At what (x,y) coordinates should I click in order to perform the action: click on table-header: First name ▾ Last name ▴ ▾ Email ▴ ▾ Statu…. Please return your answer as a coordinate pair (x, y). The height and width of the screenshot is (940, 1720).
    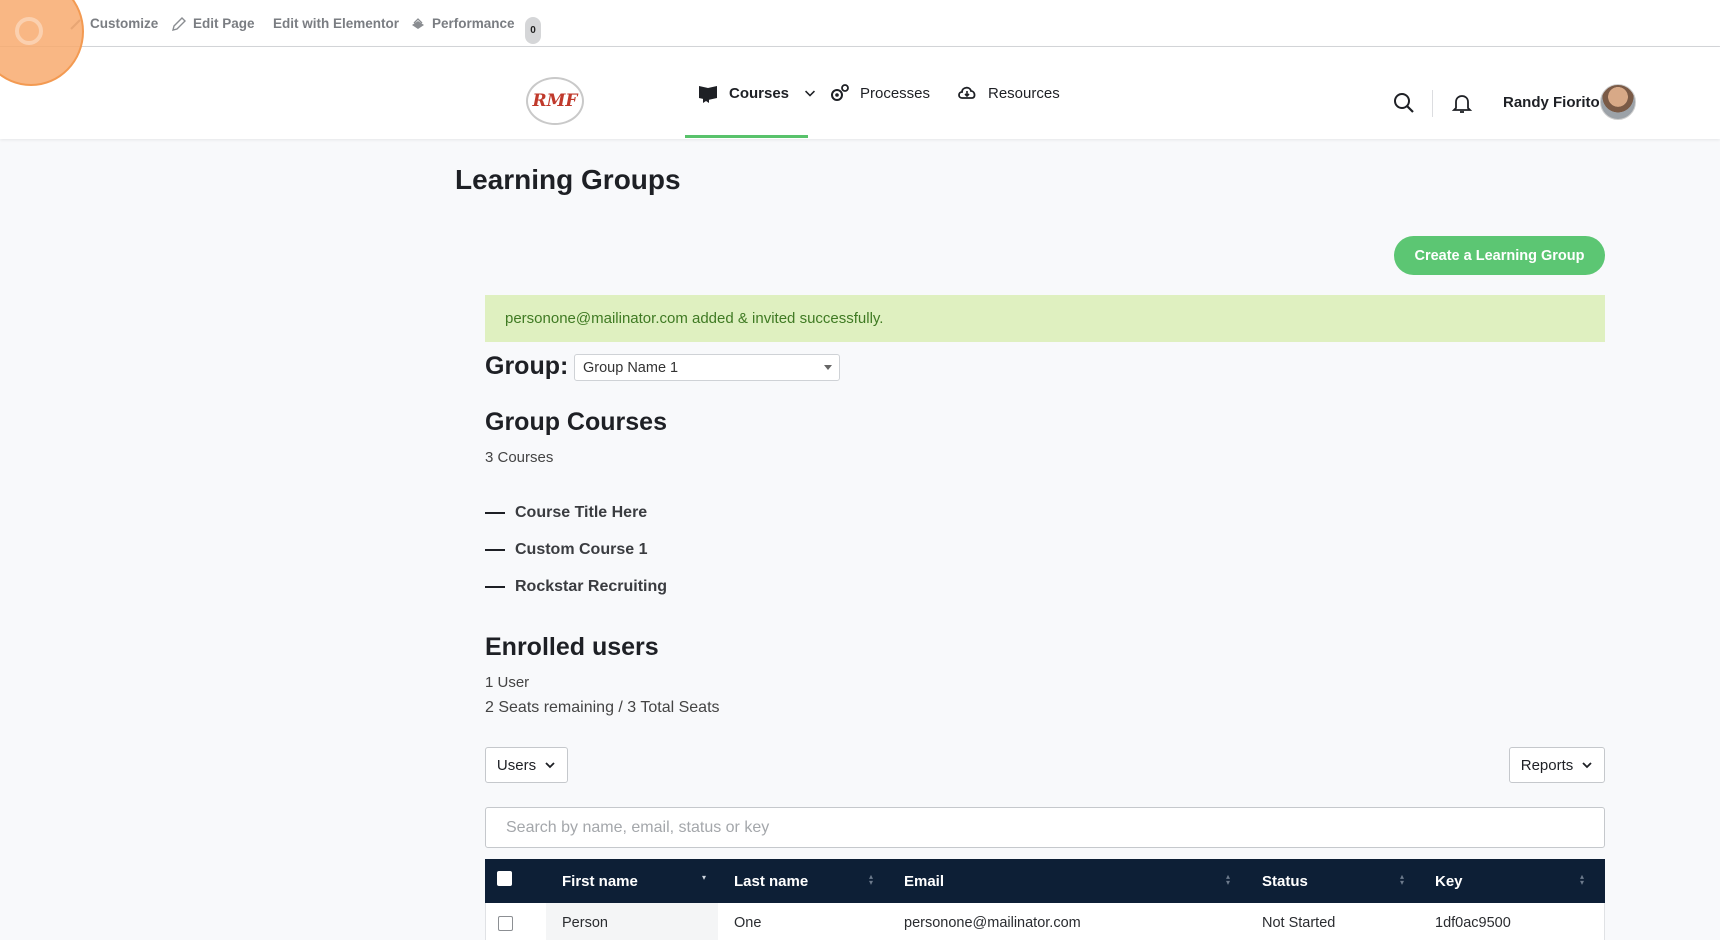
    Looking at the image, I should click on (1045, 881).